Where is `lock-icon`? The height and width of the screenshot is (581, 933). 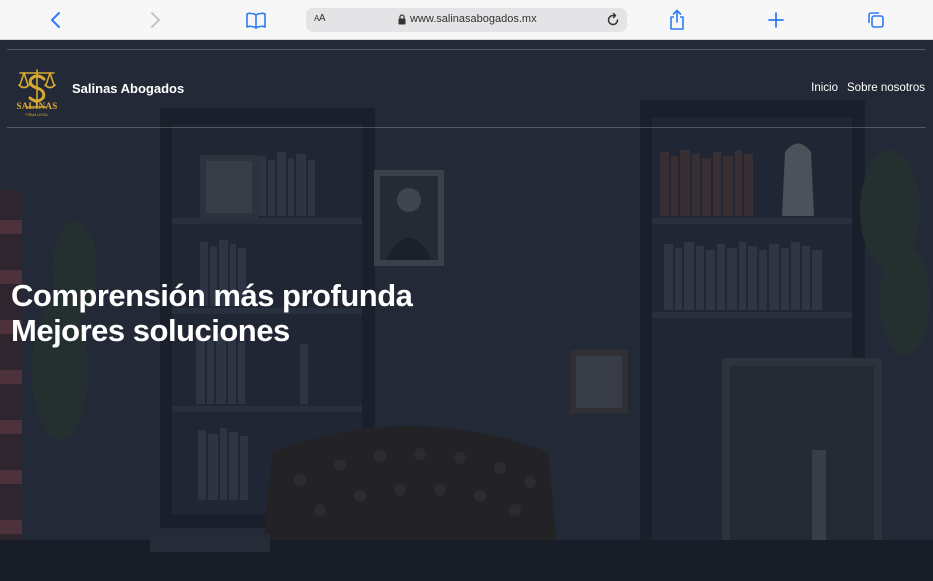
lock-icon is located at coordinates (402, 18).